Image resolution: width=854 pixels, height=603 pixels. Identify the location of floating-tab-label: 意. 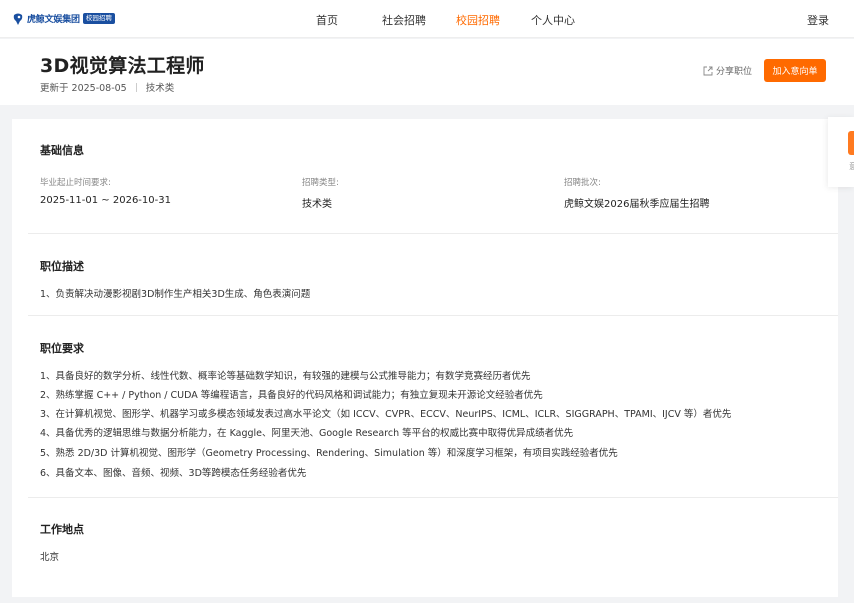
(851, 166).